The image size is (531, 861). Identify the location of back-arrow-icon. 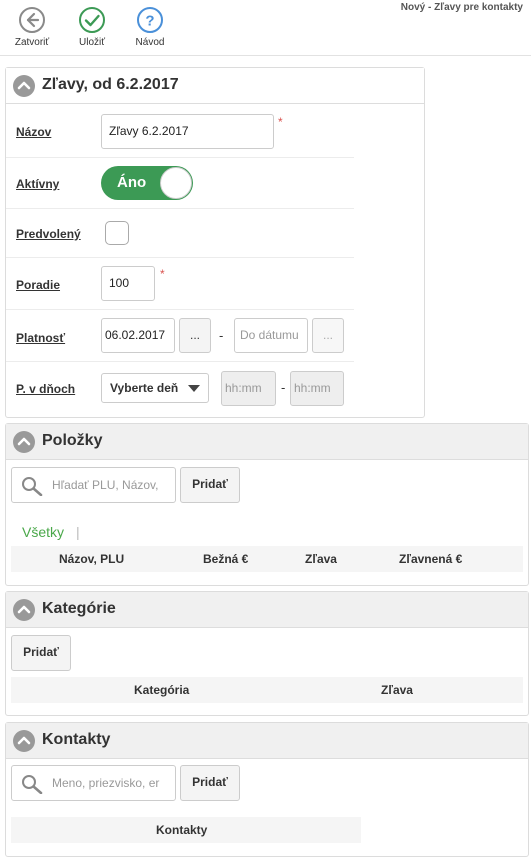
(32, 20).